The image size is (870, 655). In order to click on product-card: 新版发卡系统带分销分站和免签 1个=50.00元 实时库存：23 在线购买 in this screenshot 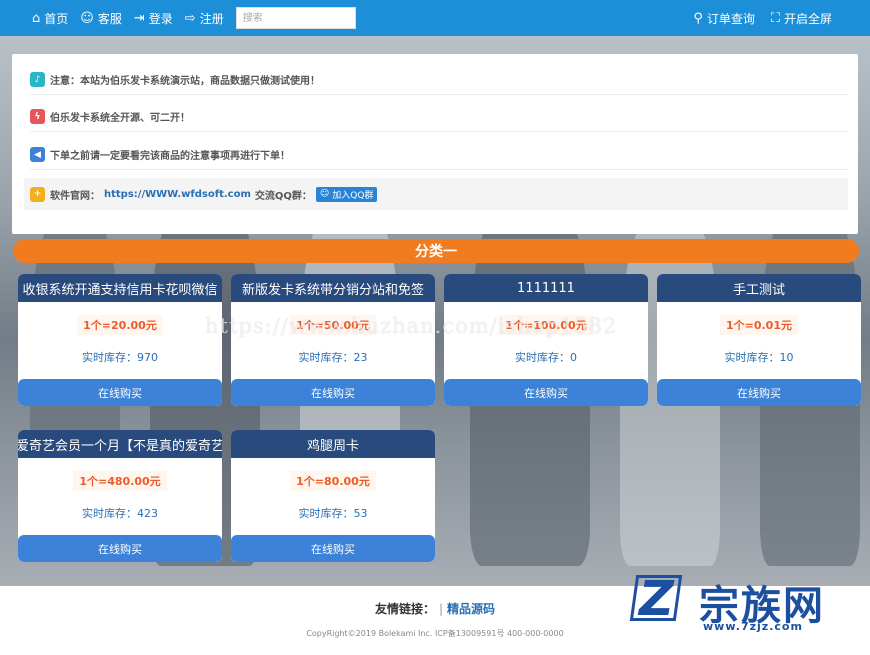, I will do `click(333, 340)`.